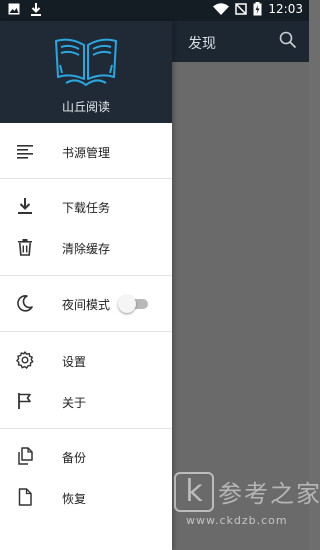  Describe the element at coordinates (74, 403) in the screenshot. I see `drawer-item-label: 关于` at that location.